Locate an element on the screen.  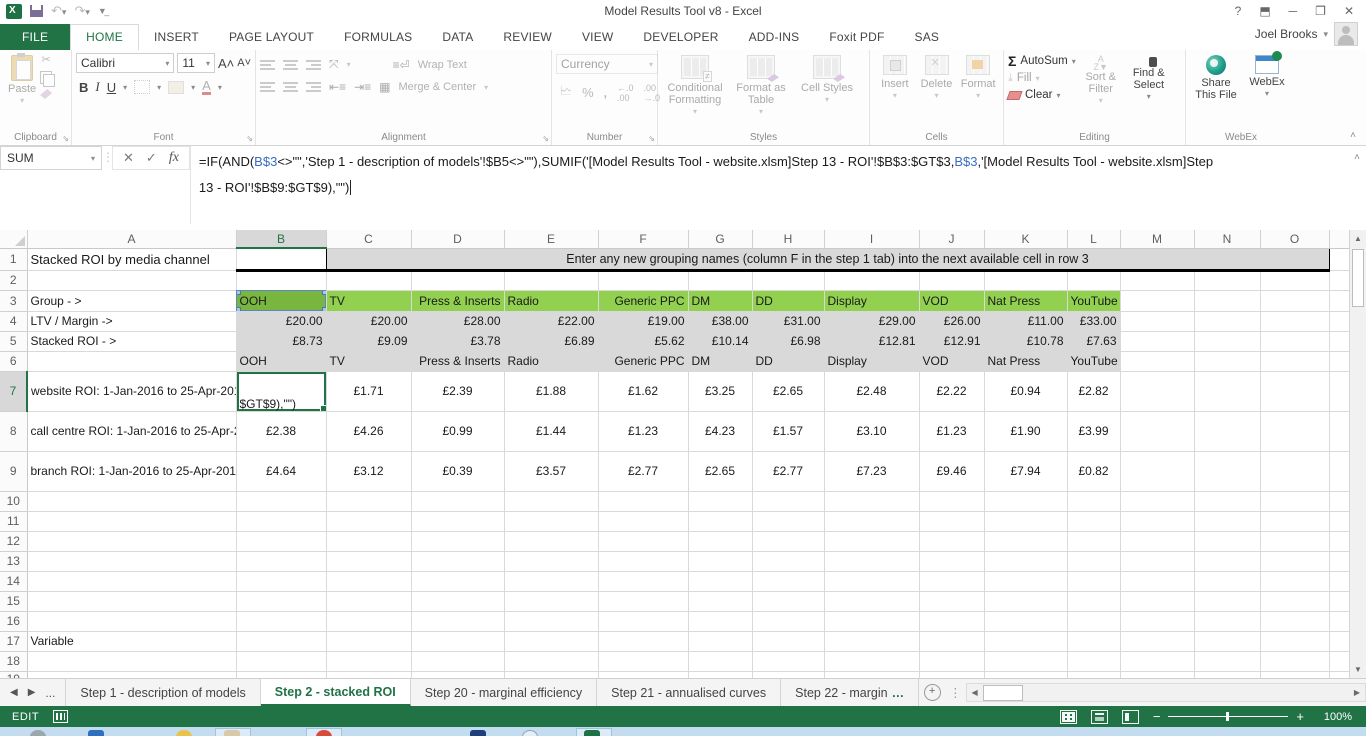
conditional-formatting-button: Conditional Formatting▾ is located at coordinates (695, 85).